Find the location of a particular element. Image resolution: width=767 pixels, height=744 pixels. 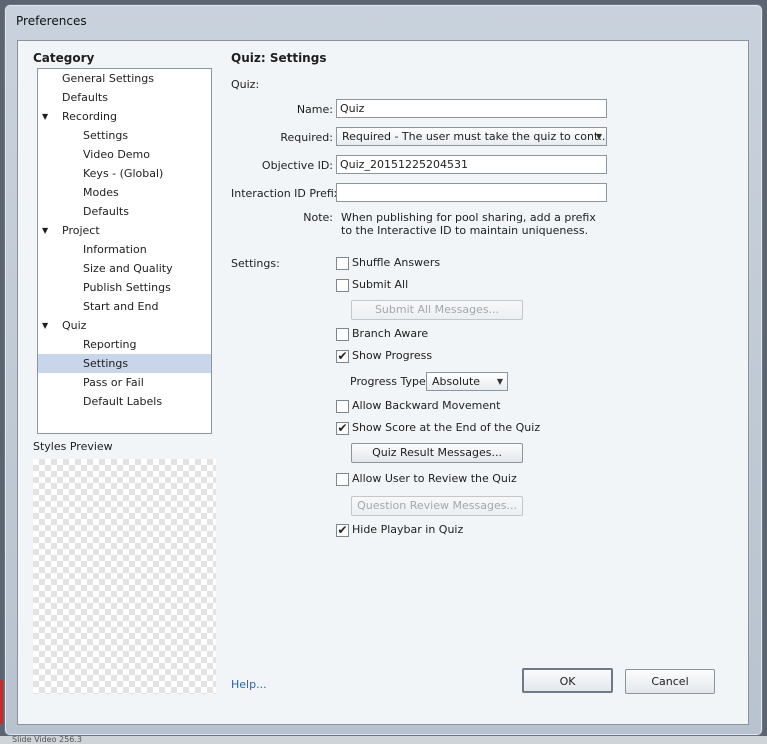

name-label: Name: is located at coordinates (314, 109).